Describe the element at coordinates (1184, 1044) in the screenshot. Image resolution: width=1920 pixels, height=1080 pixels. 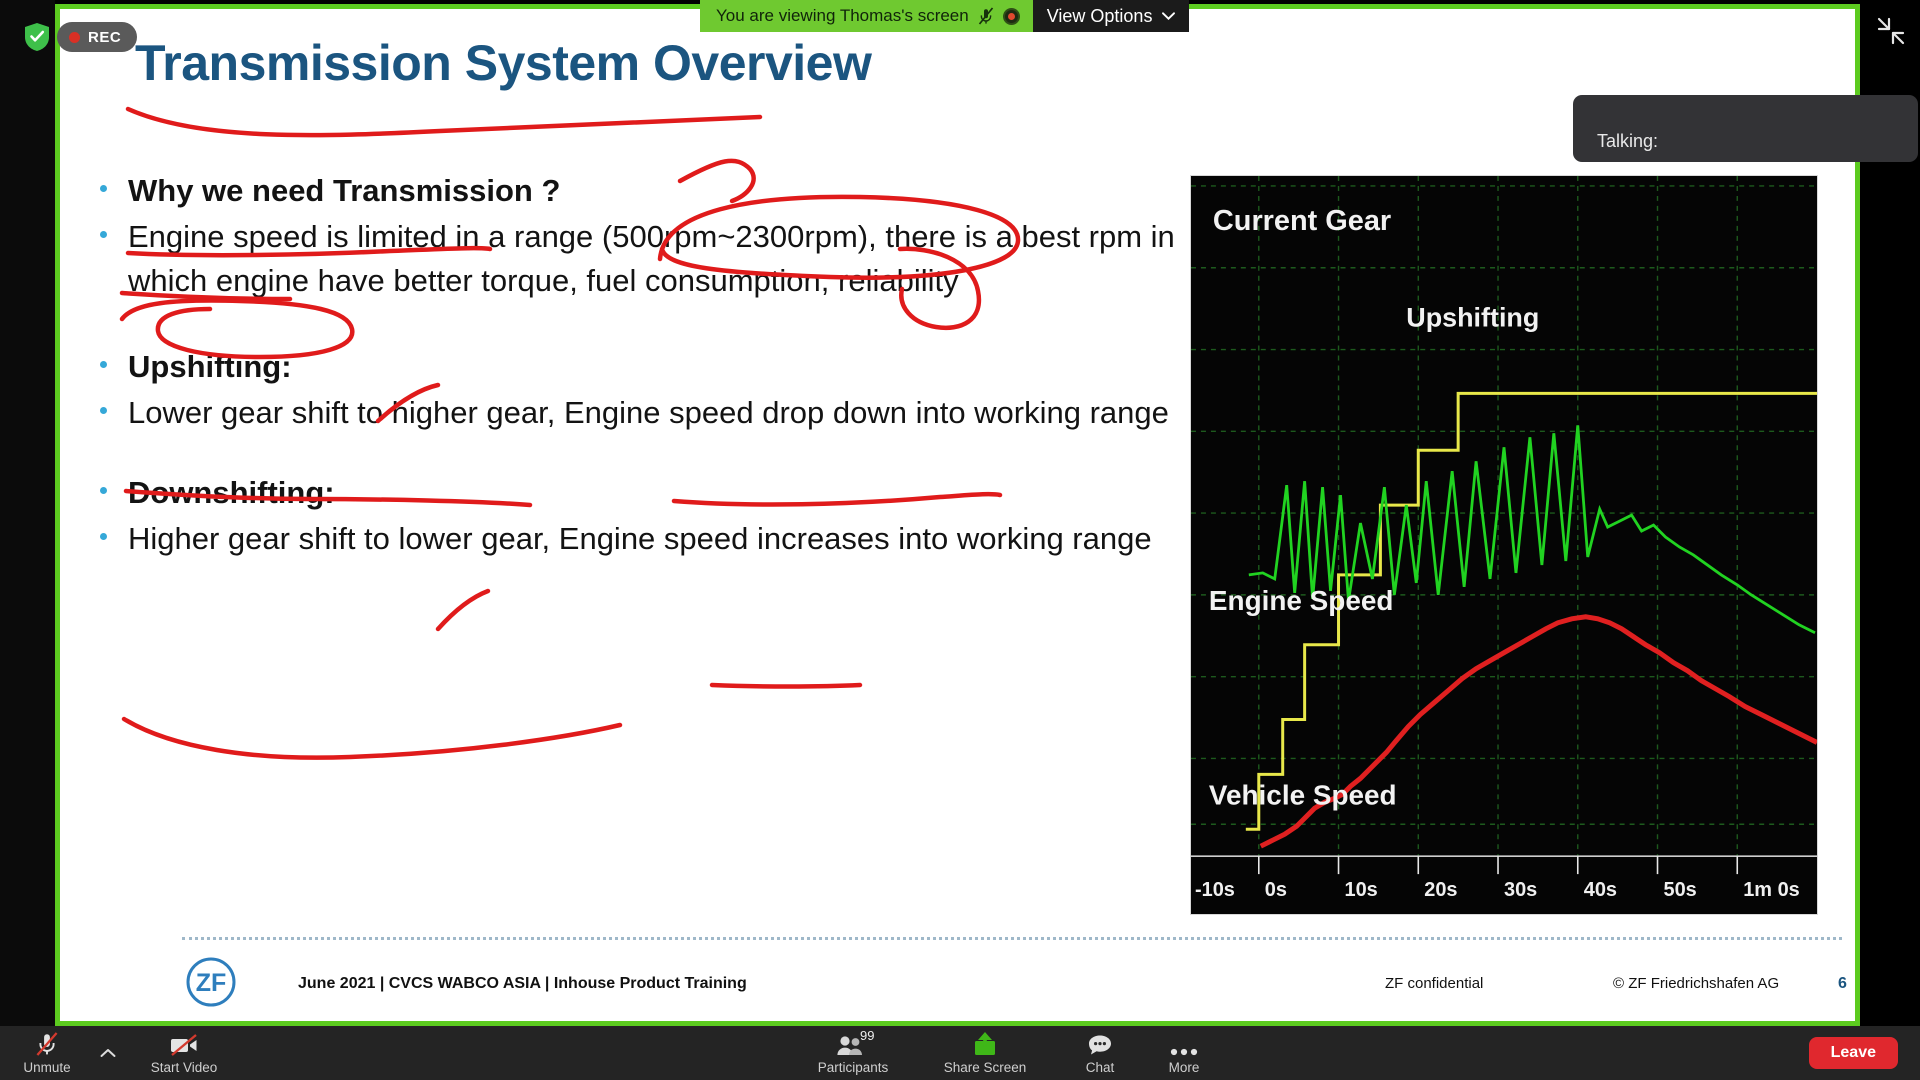
I see `ellipsis-icon` at that location.